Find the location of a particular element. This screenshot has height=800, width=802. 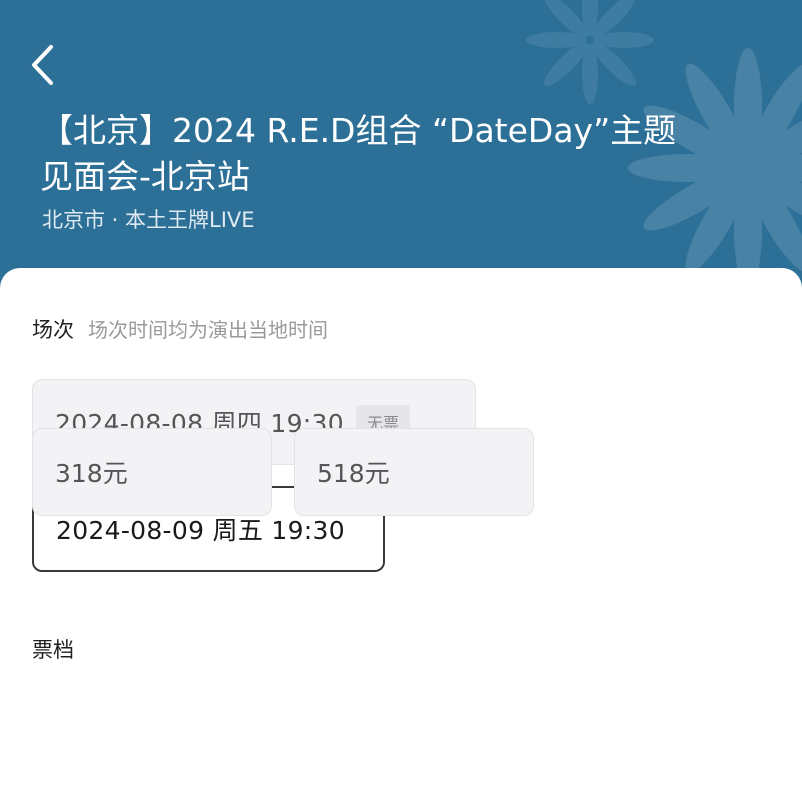

event-title-line1: 【北京】2024 R.E.D组合 “DateDay”主题 is located at coordinates (358, 130).